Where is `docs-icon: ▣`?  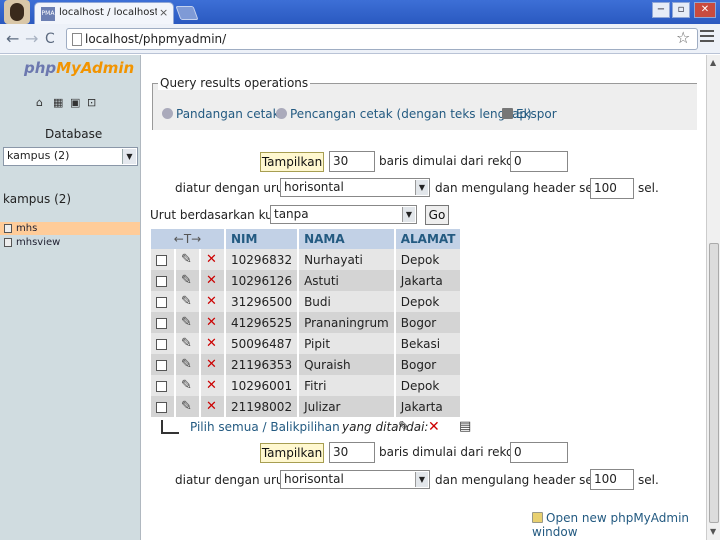 docs-icon: ▣ is located at coordinates (76, 103).